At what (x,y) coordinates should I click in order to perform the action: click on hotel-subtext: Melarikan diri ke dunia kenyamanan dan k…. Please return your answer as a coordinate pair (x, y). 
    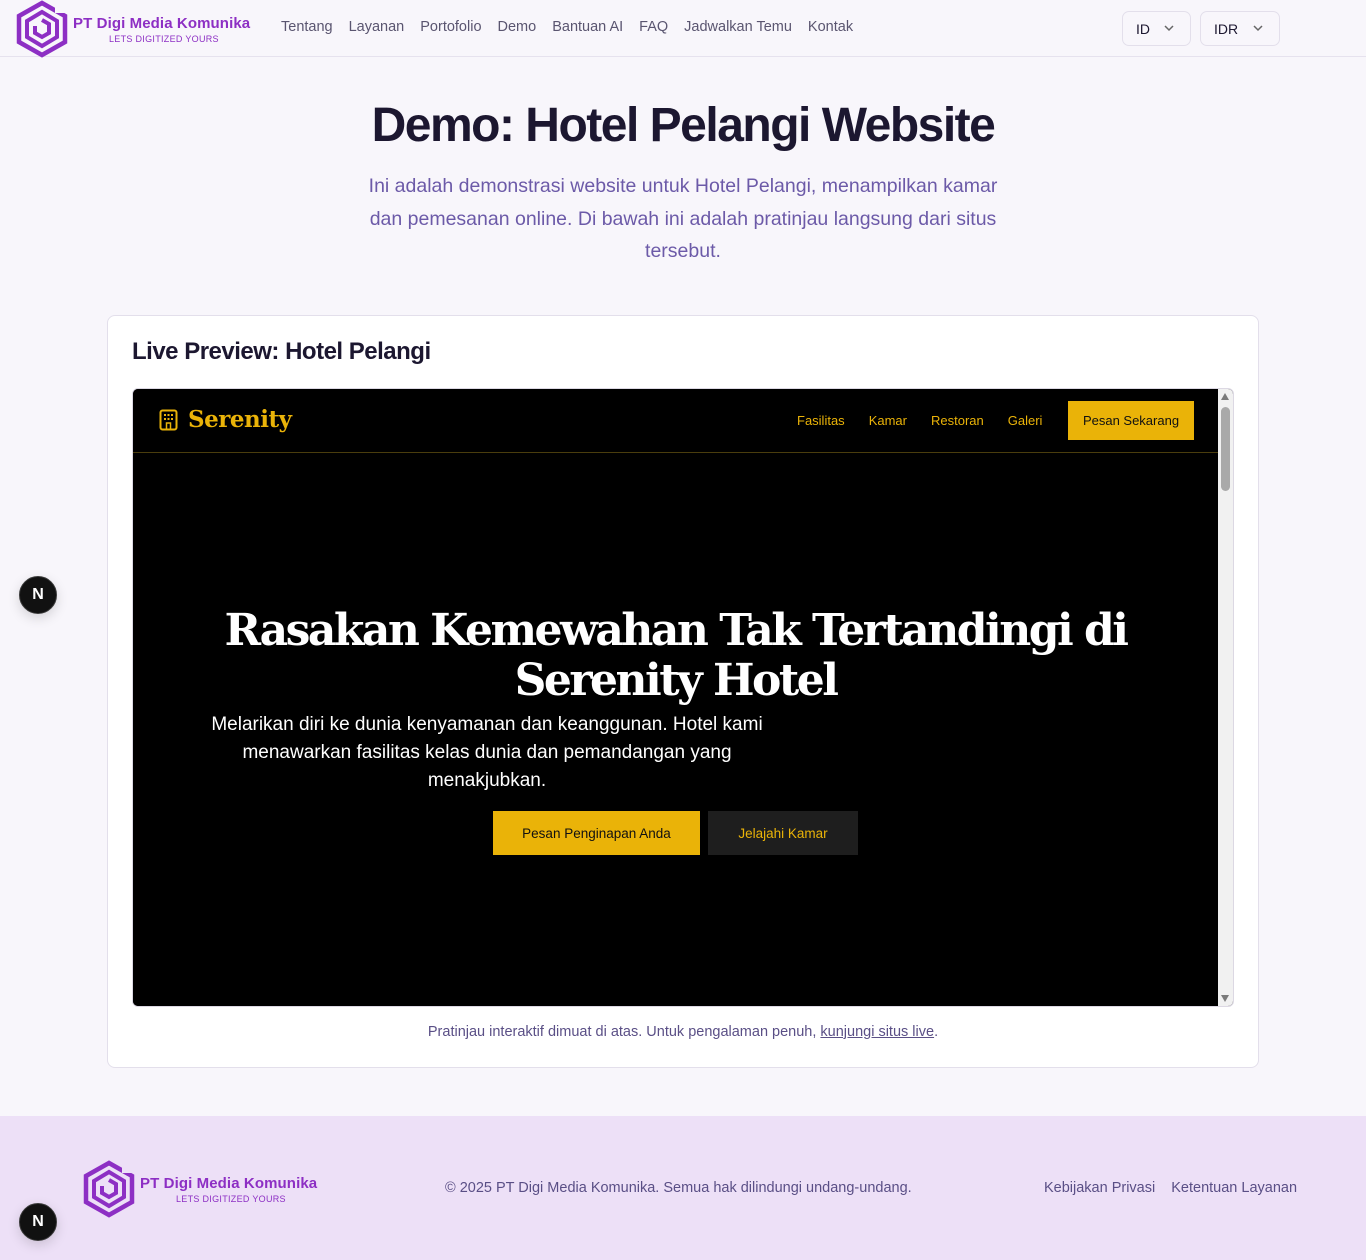
    Looking at the image, I should click on (487, 752).